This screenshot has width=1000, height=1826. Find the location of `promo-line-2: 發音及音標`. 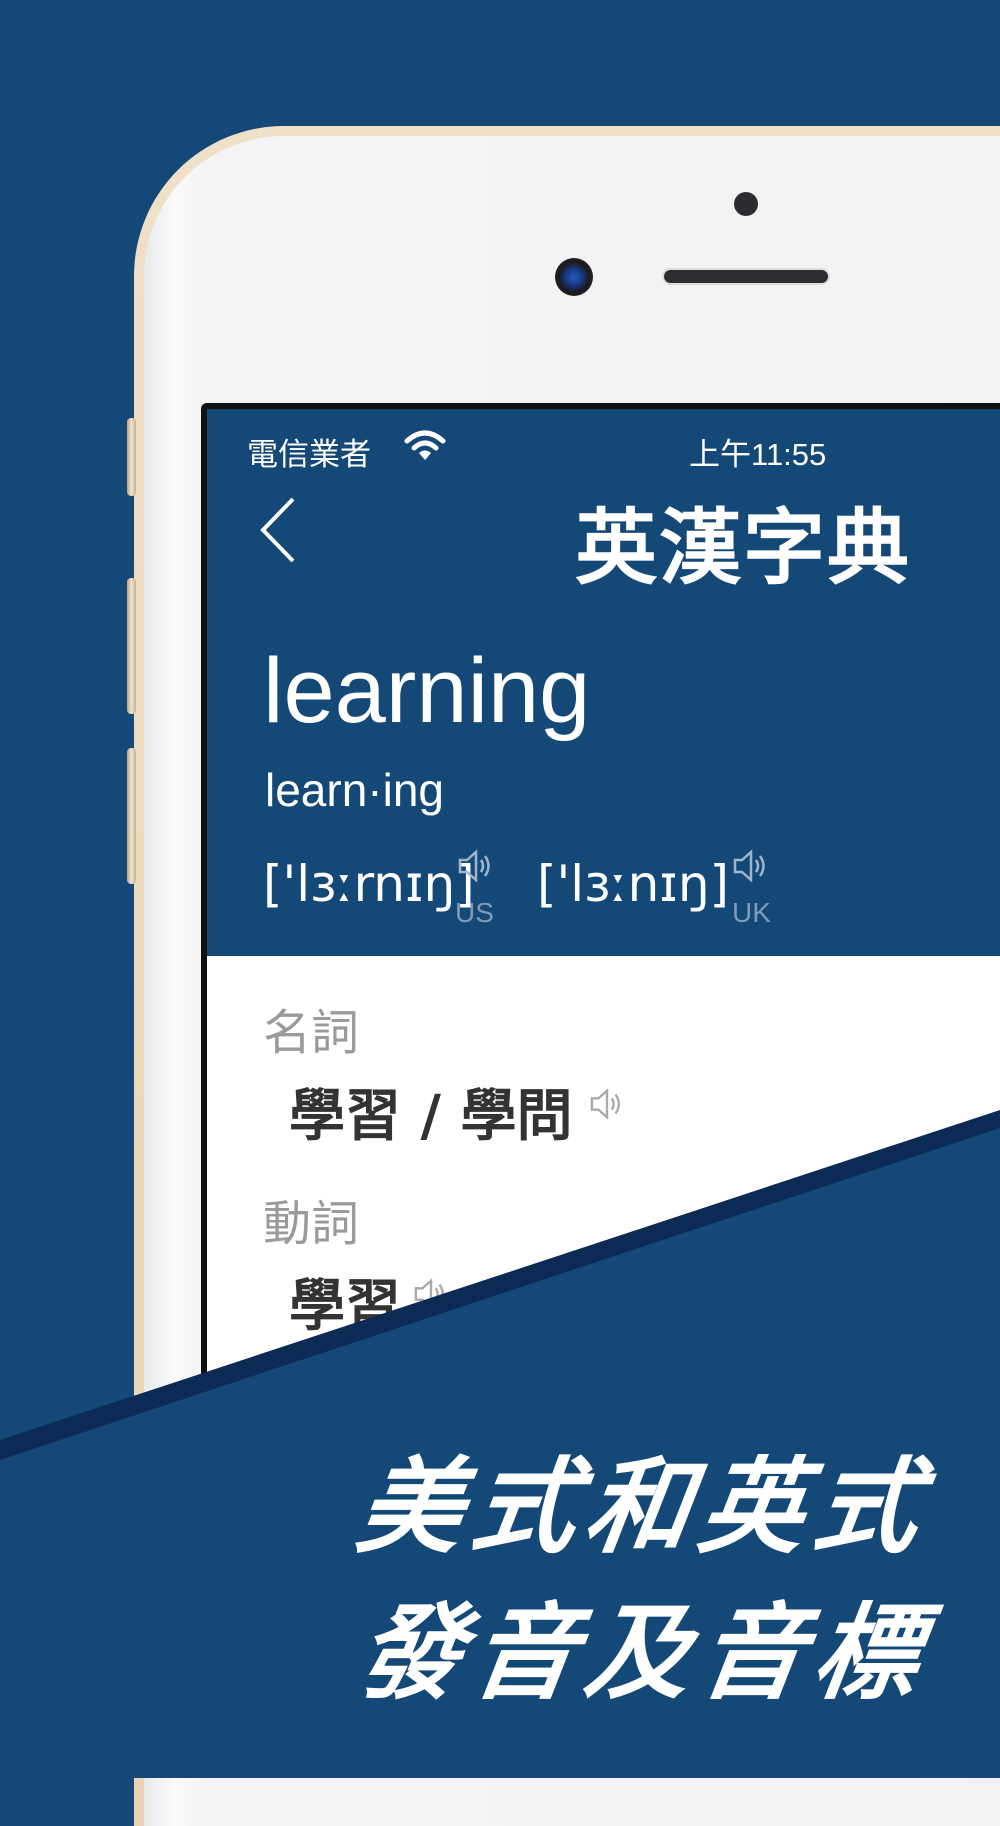

promo-line-2: 發音及音標 is located at coordinates (644, 1653).